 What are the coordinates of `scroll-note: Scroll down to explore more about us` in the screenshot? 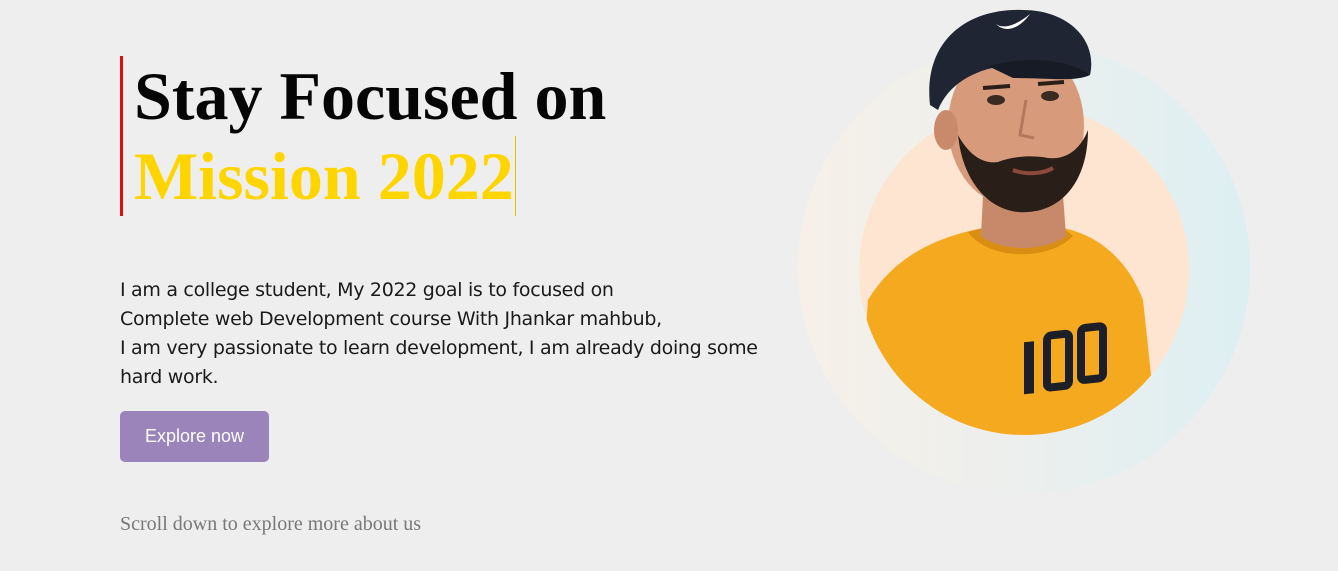 It's located at (271, 524).